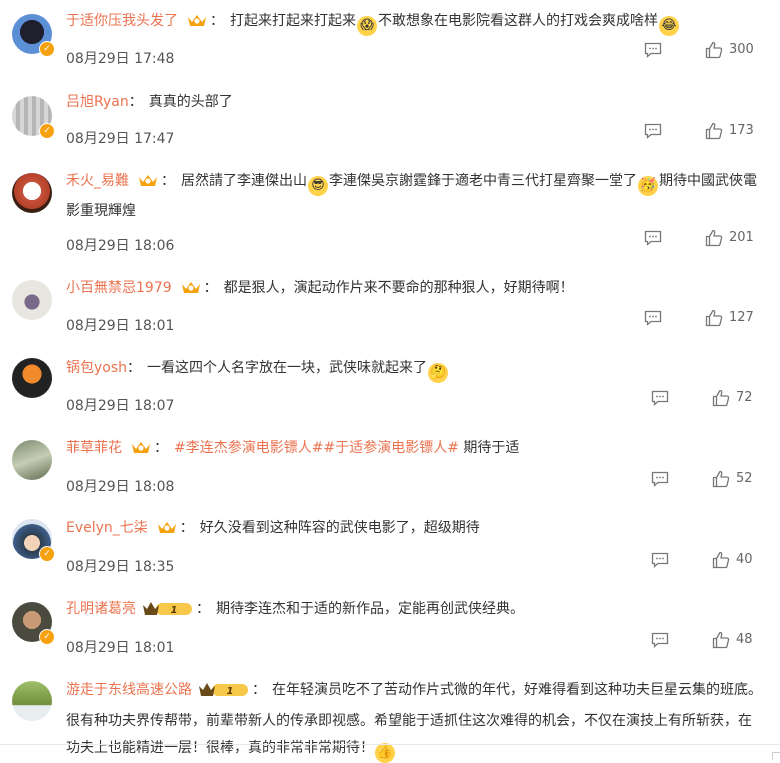 The height and width of the screenshot is (763, 780). I want to click on username-link: 菲草菲花, so click(94, 448).